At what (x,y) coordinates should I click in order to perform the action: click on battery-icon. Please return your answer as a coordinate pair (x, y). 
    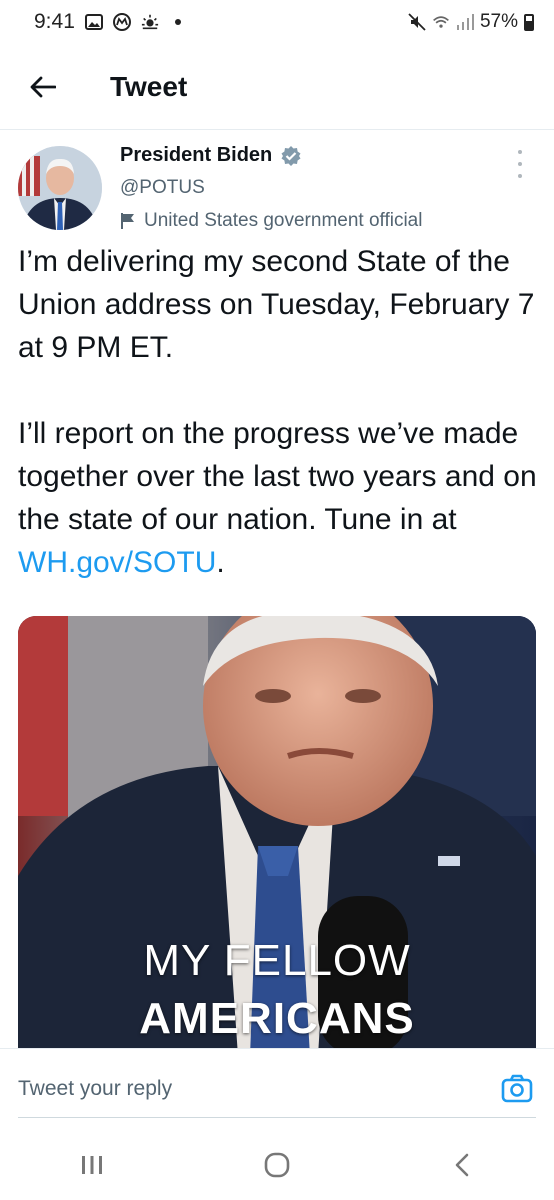
    Looking at the image, I should click on (529, 22).